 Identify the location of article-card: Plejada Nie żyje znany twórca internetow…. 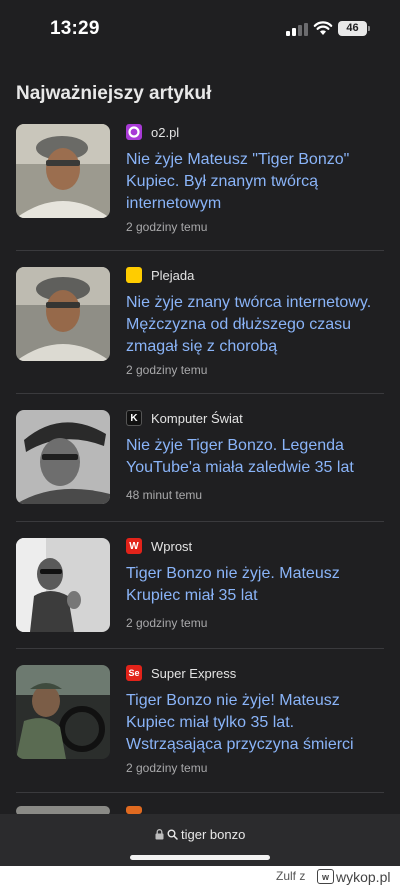
(200, 330).